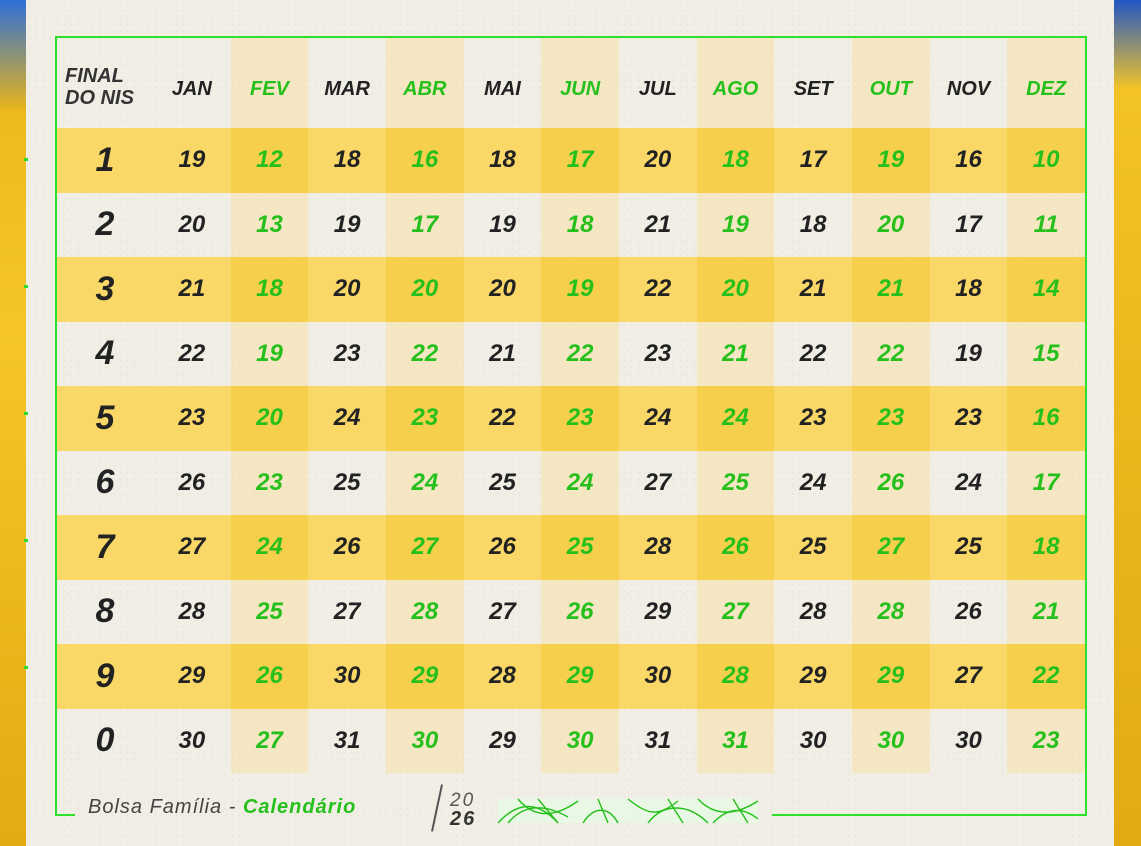 Image resolution: width=1141 pixels, height=846 pixels. I want to click on payment-day-cell: 11, so click(1046, 224).